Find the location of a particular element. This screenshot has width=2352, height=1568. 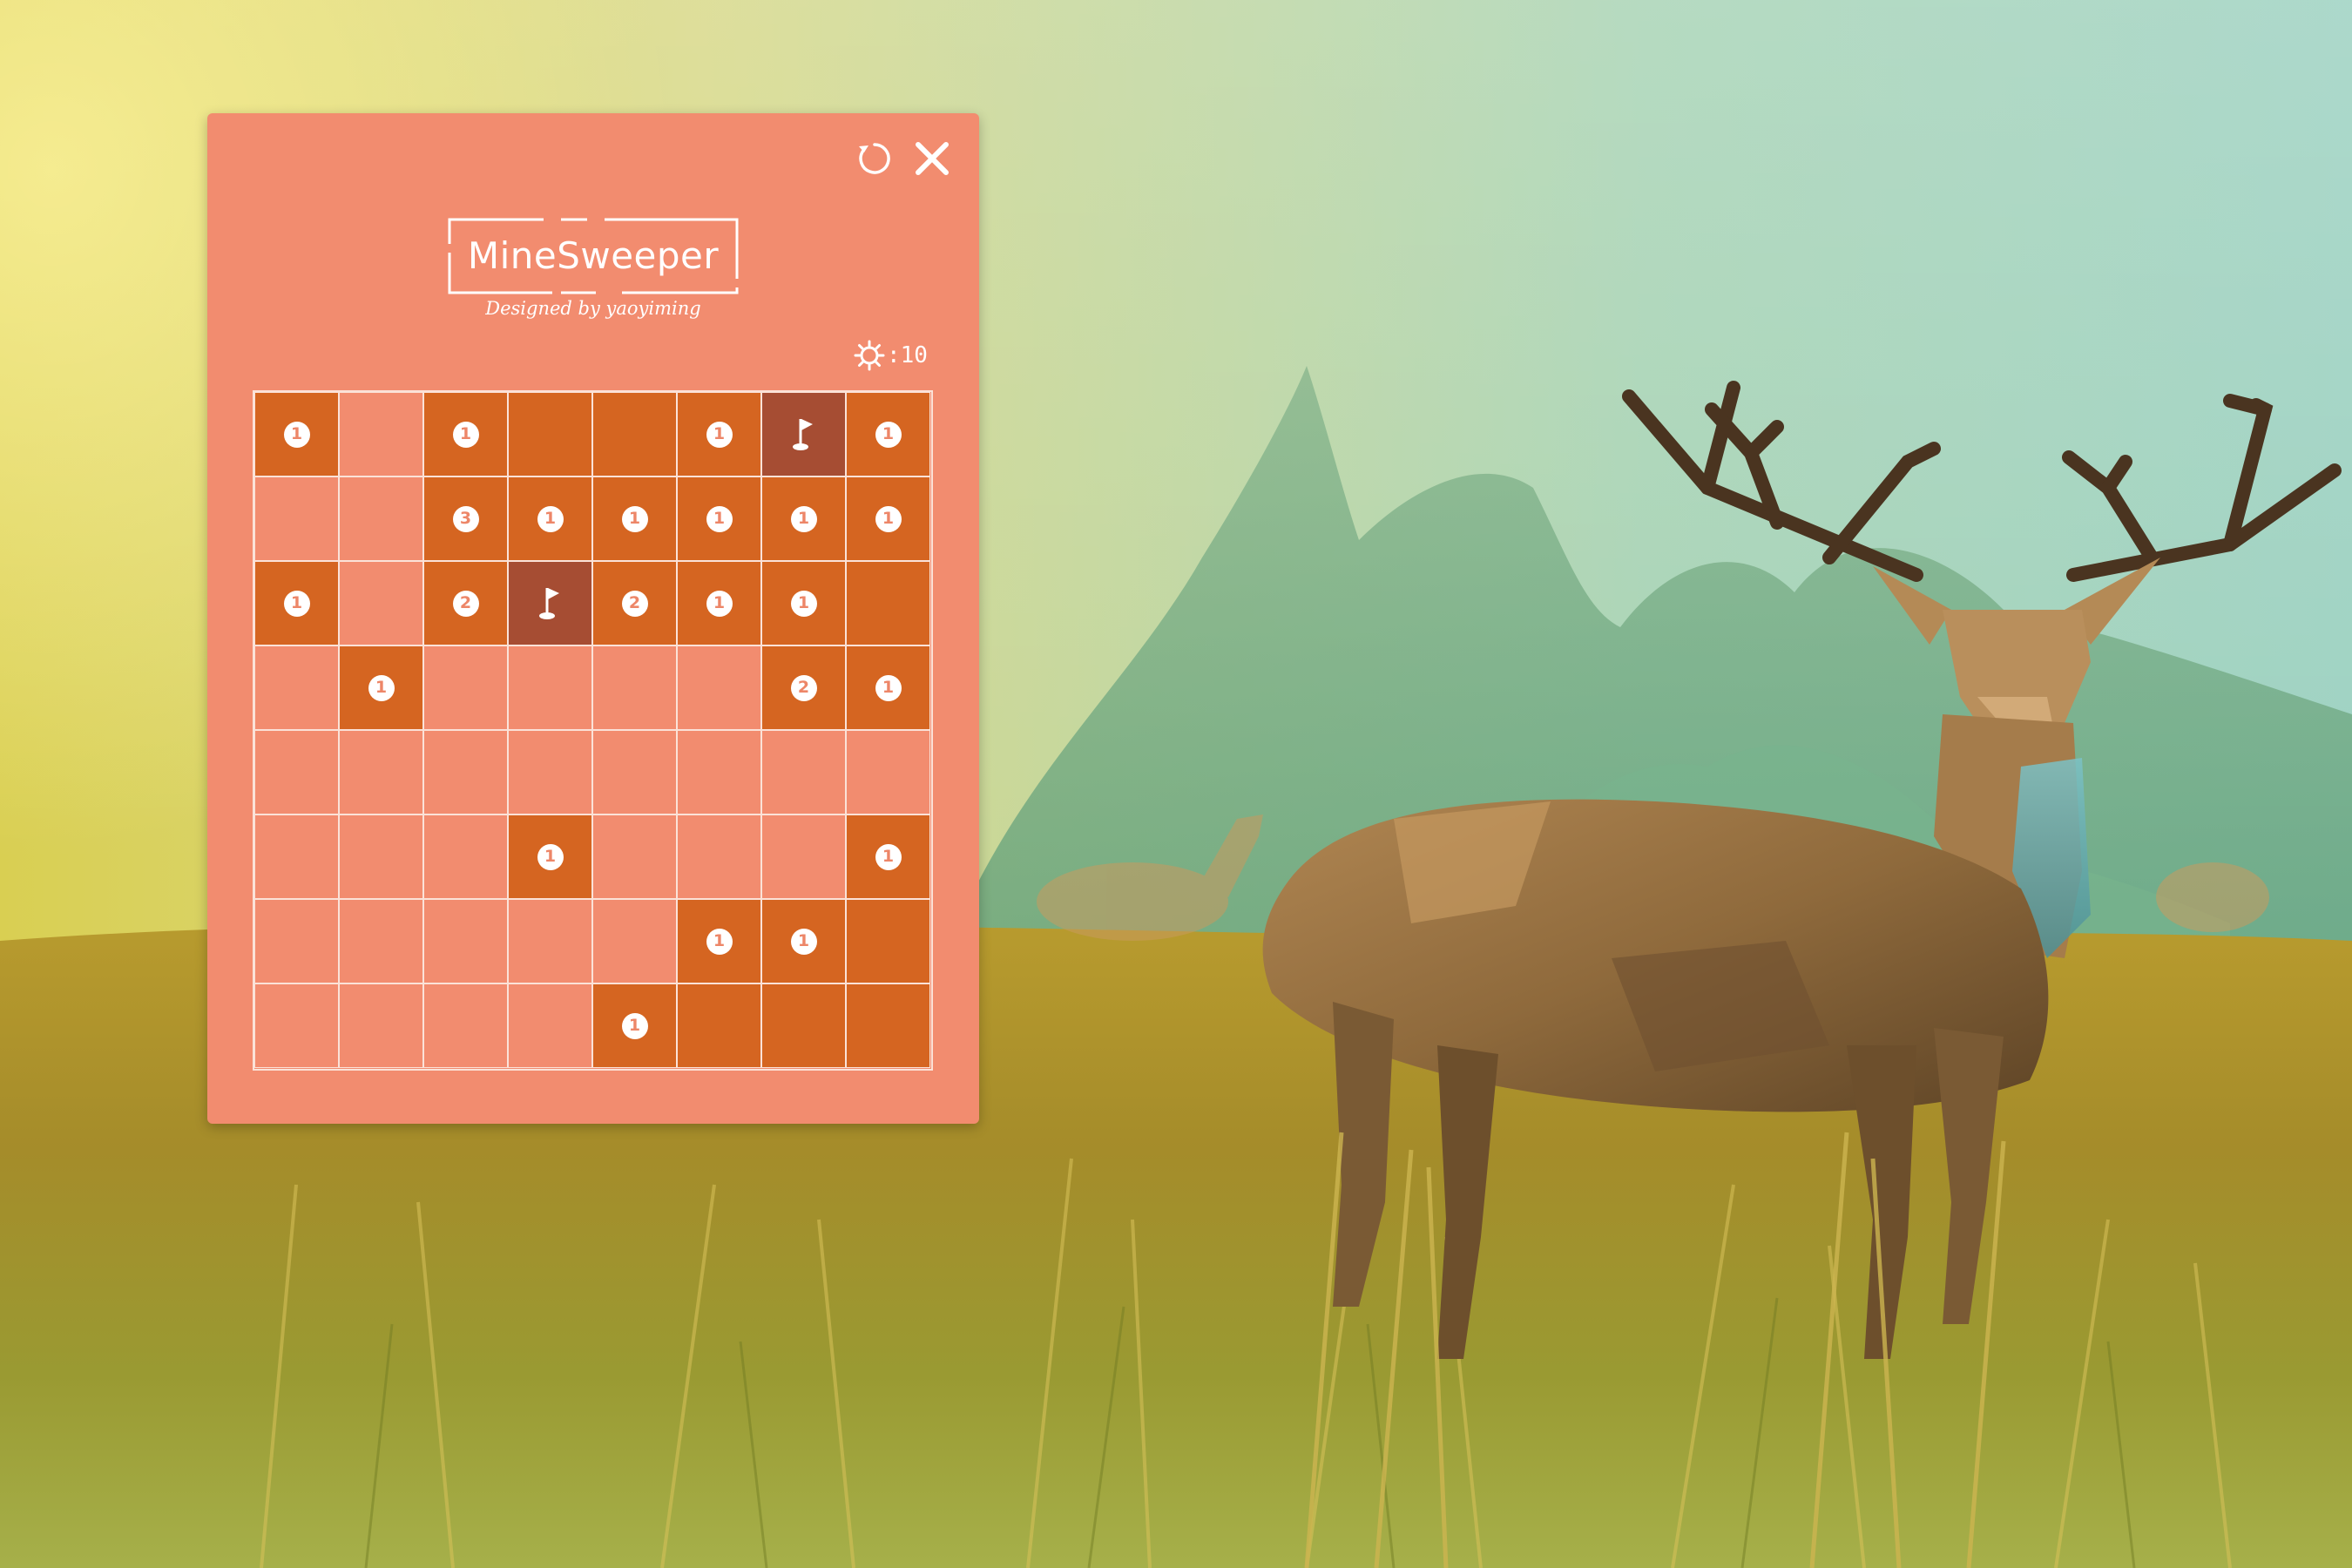

board-cell-r5-c7 is located at coordinates (803, 772).